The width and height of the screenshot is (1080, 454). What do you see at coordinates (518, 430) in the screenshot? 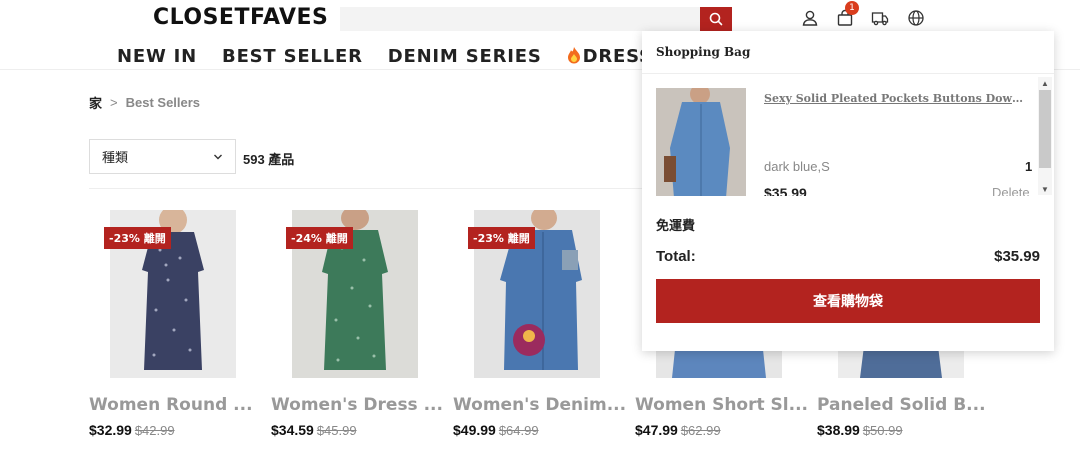
I see `original-price: $64.99` at bounding box center [518, 430].